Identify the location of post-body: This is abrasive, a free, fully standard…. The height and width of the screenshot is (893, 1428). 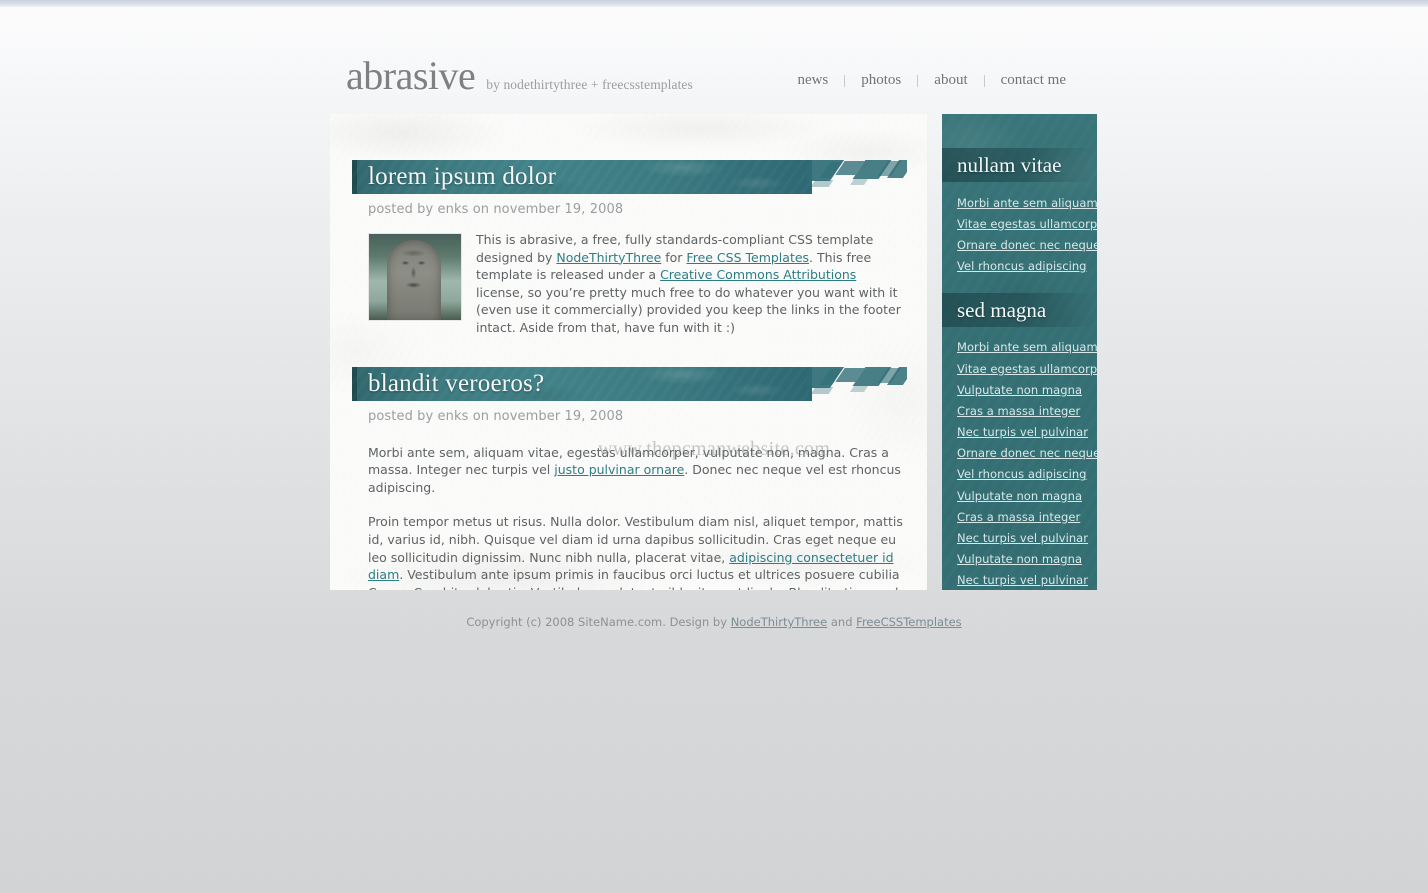
(636, 291).